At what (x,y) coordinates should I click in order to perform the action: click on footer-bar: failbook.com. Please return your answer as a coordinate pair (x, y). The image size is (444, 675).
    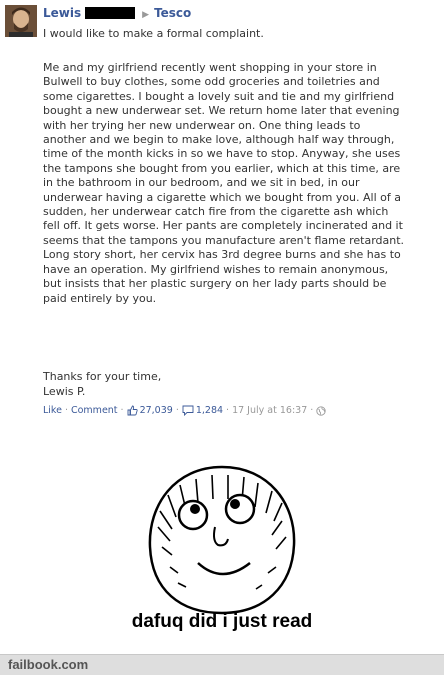
    Looking at the image, I should click on (222, 664).